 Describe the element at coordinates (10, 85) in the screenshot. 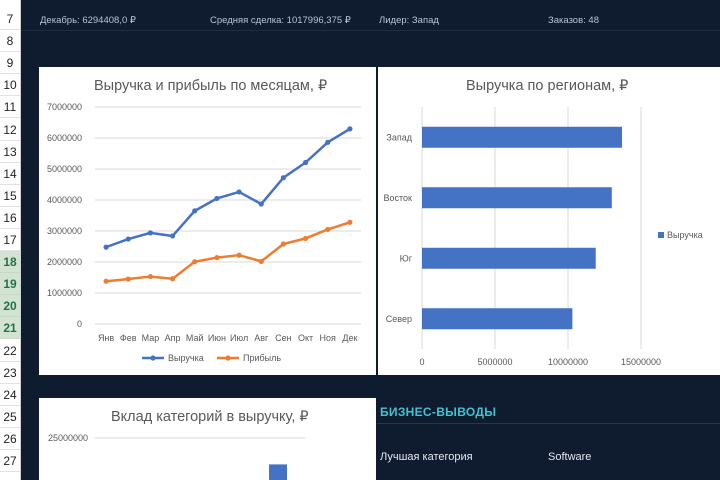

I see `row-number-10: 10` at that location.